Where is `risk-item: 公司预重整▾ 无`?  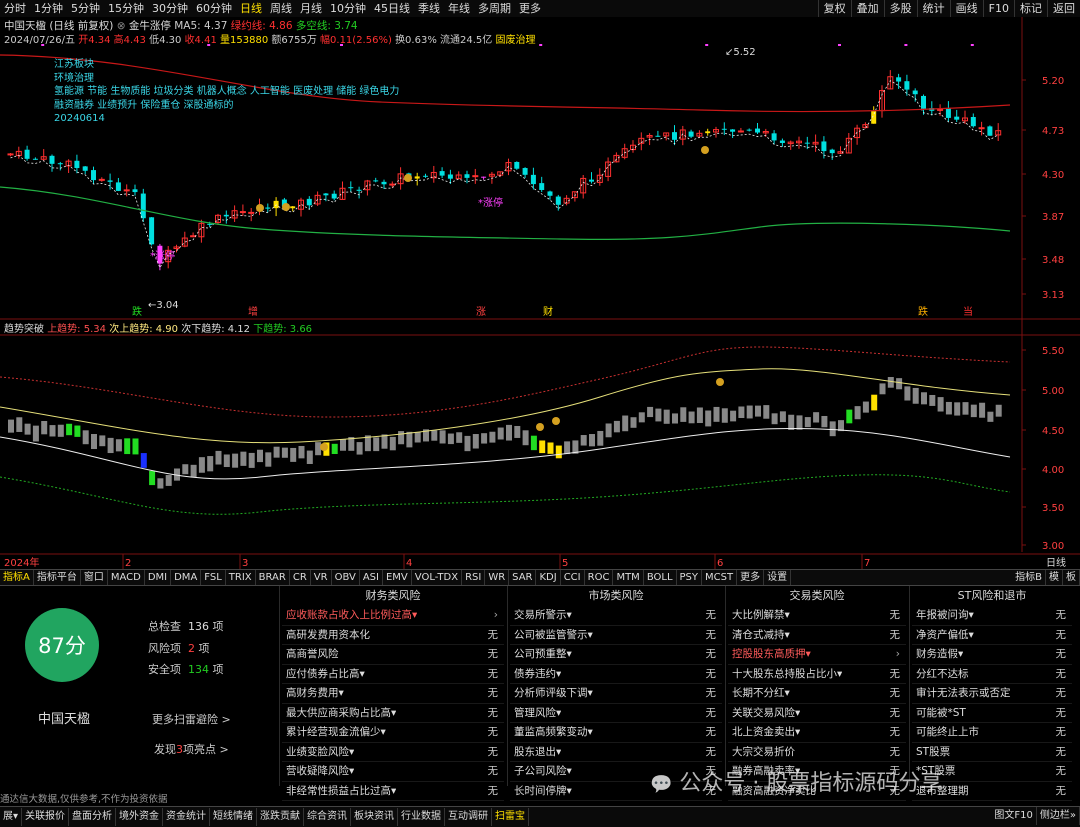 risk-item: 公司预重整▾ 无 is located at coordinates (616, 655).